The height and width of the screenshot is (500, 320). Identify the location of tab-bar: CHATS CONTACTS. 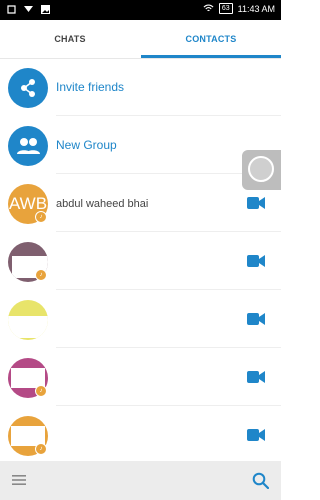
(140, 39).